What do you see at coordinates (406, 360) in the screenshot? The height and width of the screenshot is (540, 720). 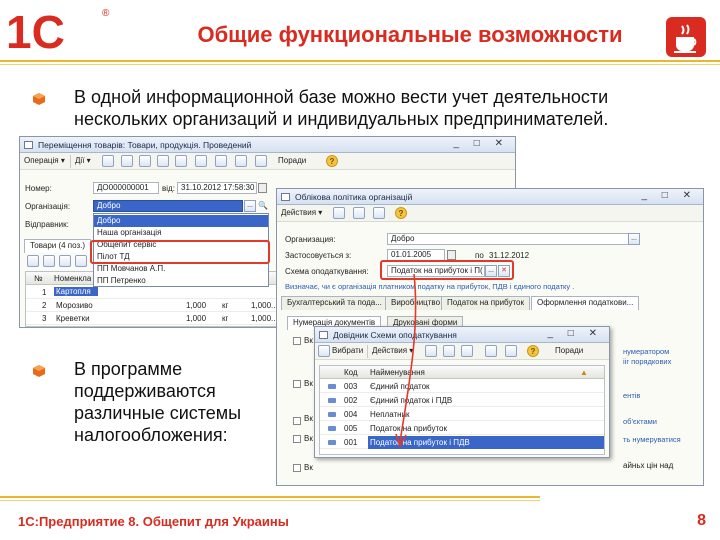 I see `pointer-arrow` at bounding box center [406, 360].